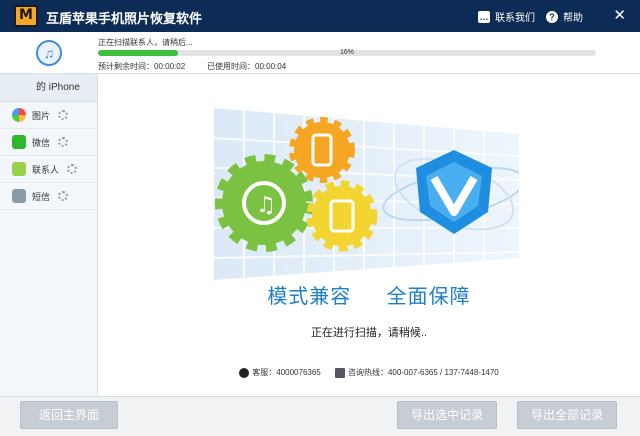 This screenshot has height=436, width=640. I want to click on hotline-support: 咨询热线：400-007-6365 / 137-7448-1470, so click(416, 372).